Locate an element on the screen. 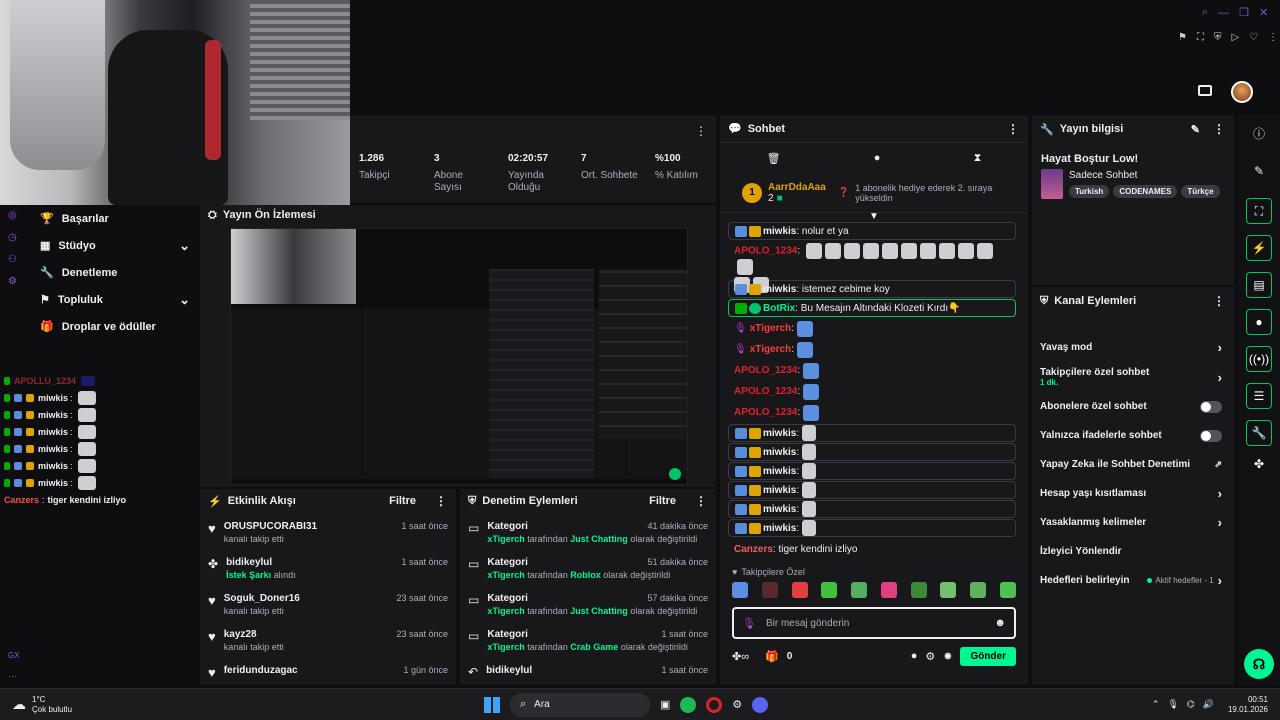 The height and width of the screenshot is (720, 1280). shield-icon: ⛨ is located at coordinates (1218, 37).